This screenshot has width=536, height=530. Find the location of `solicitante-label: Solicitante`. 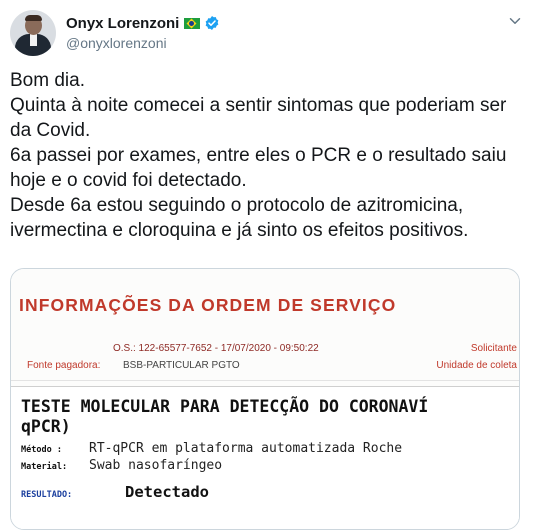

solicitante-label: Solicitante is located at coordinates (493, 348).